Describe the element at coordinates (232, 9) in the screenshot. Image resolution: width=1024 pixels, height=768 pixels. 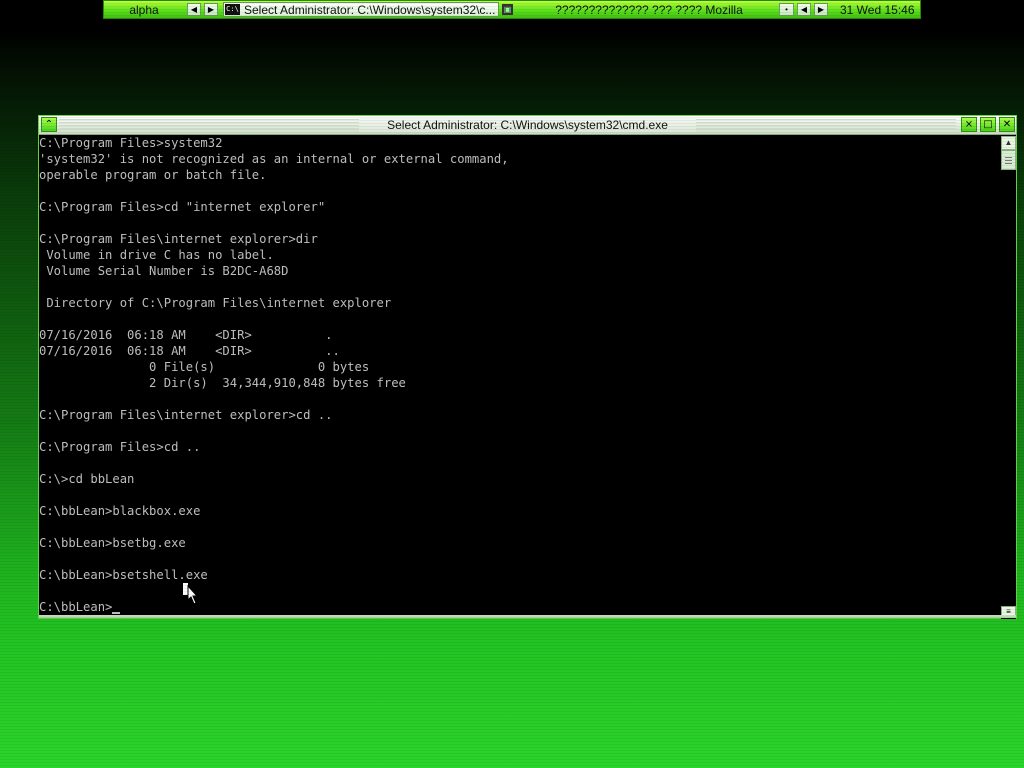
I see `cmd-icon: C:\` at that location.